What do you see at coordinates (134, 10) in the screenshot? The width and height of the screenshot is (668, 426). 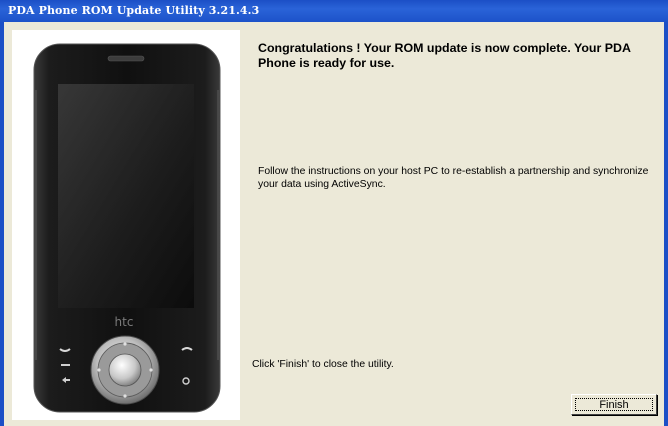 I see `window-title: PDA Phone ROM Update Utility 3.21.4.3` at bounding box center [134, 10].